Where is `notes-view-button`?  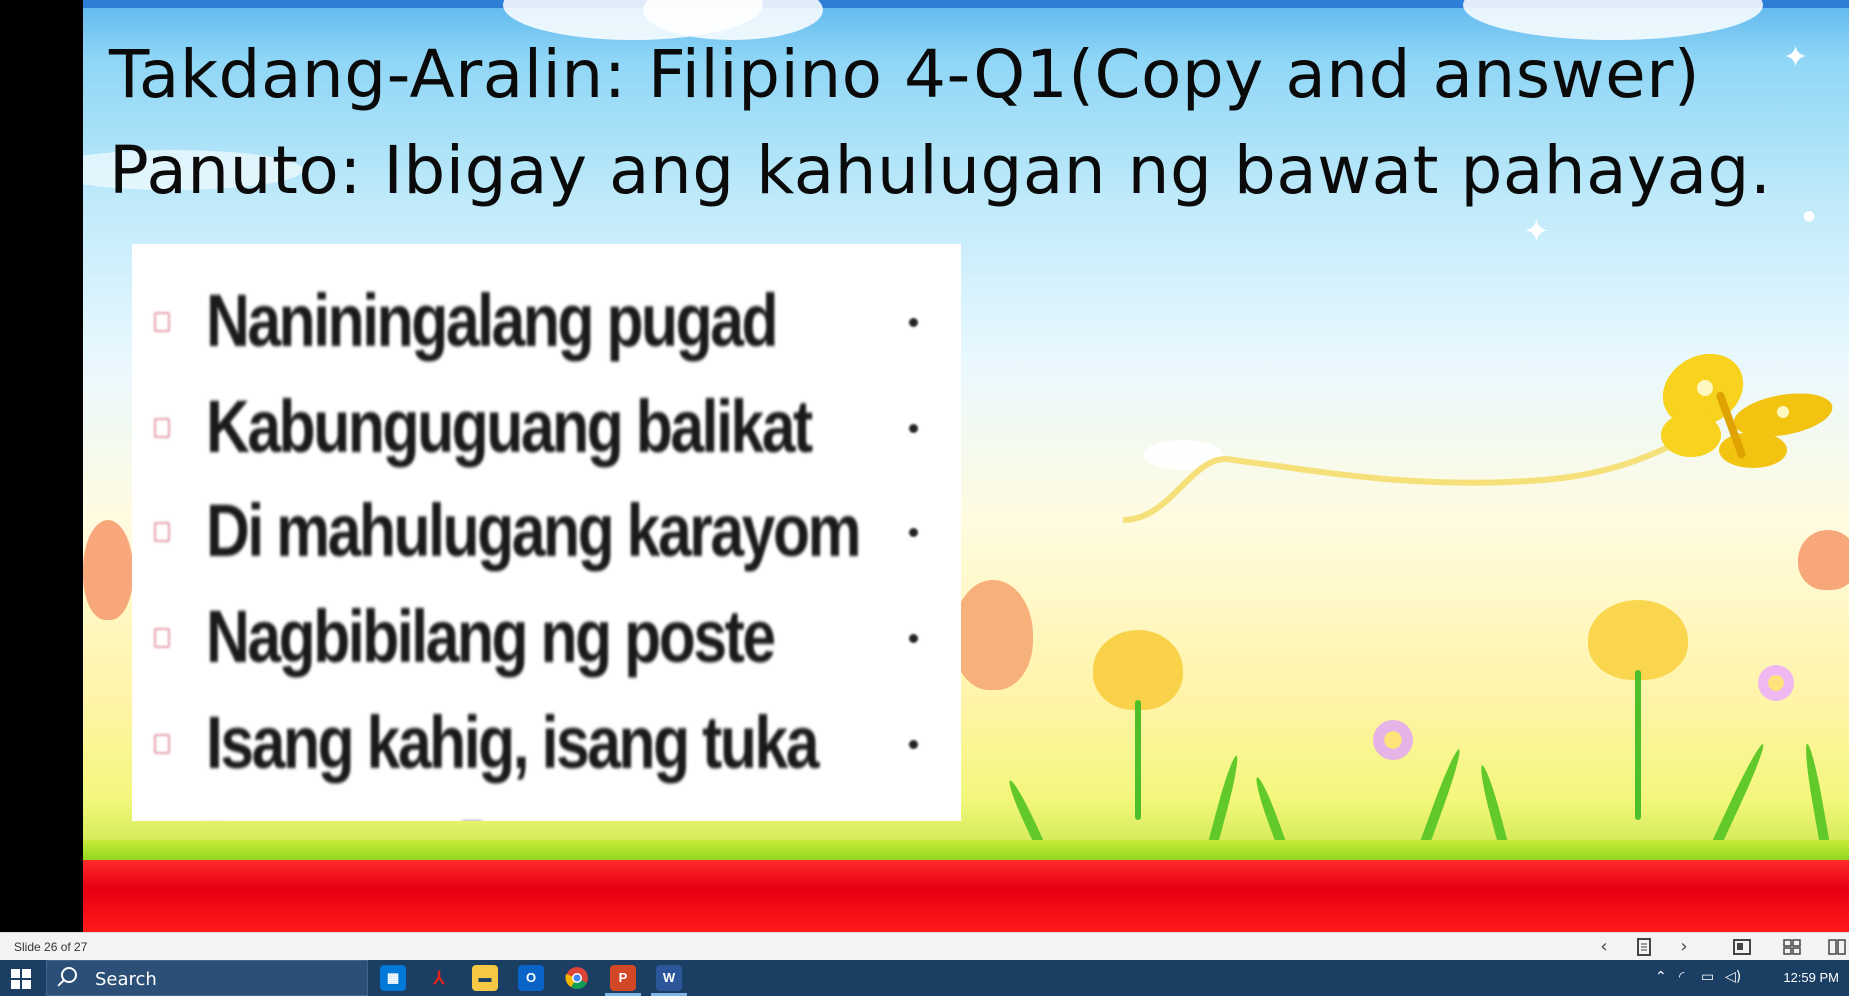 notes-view-button is located at coordinates (1644, 947).